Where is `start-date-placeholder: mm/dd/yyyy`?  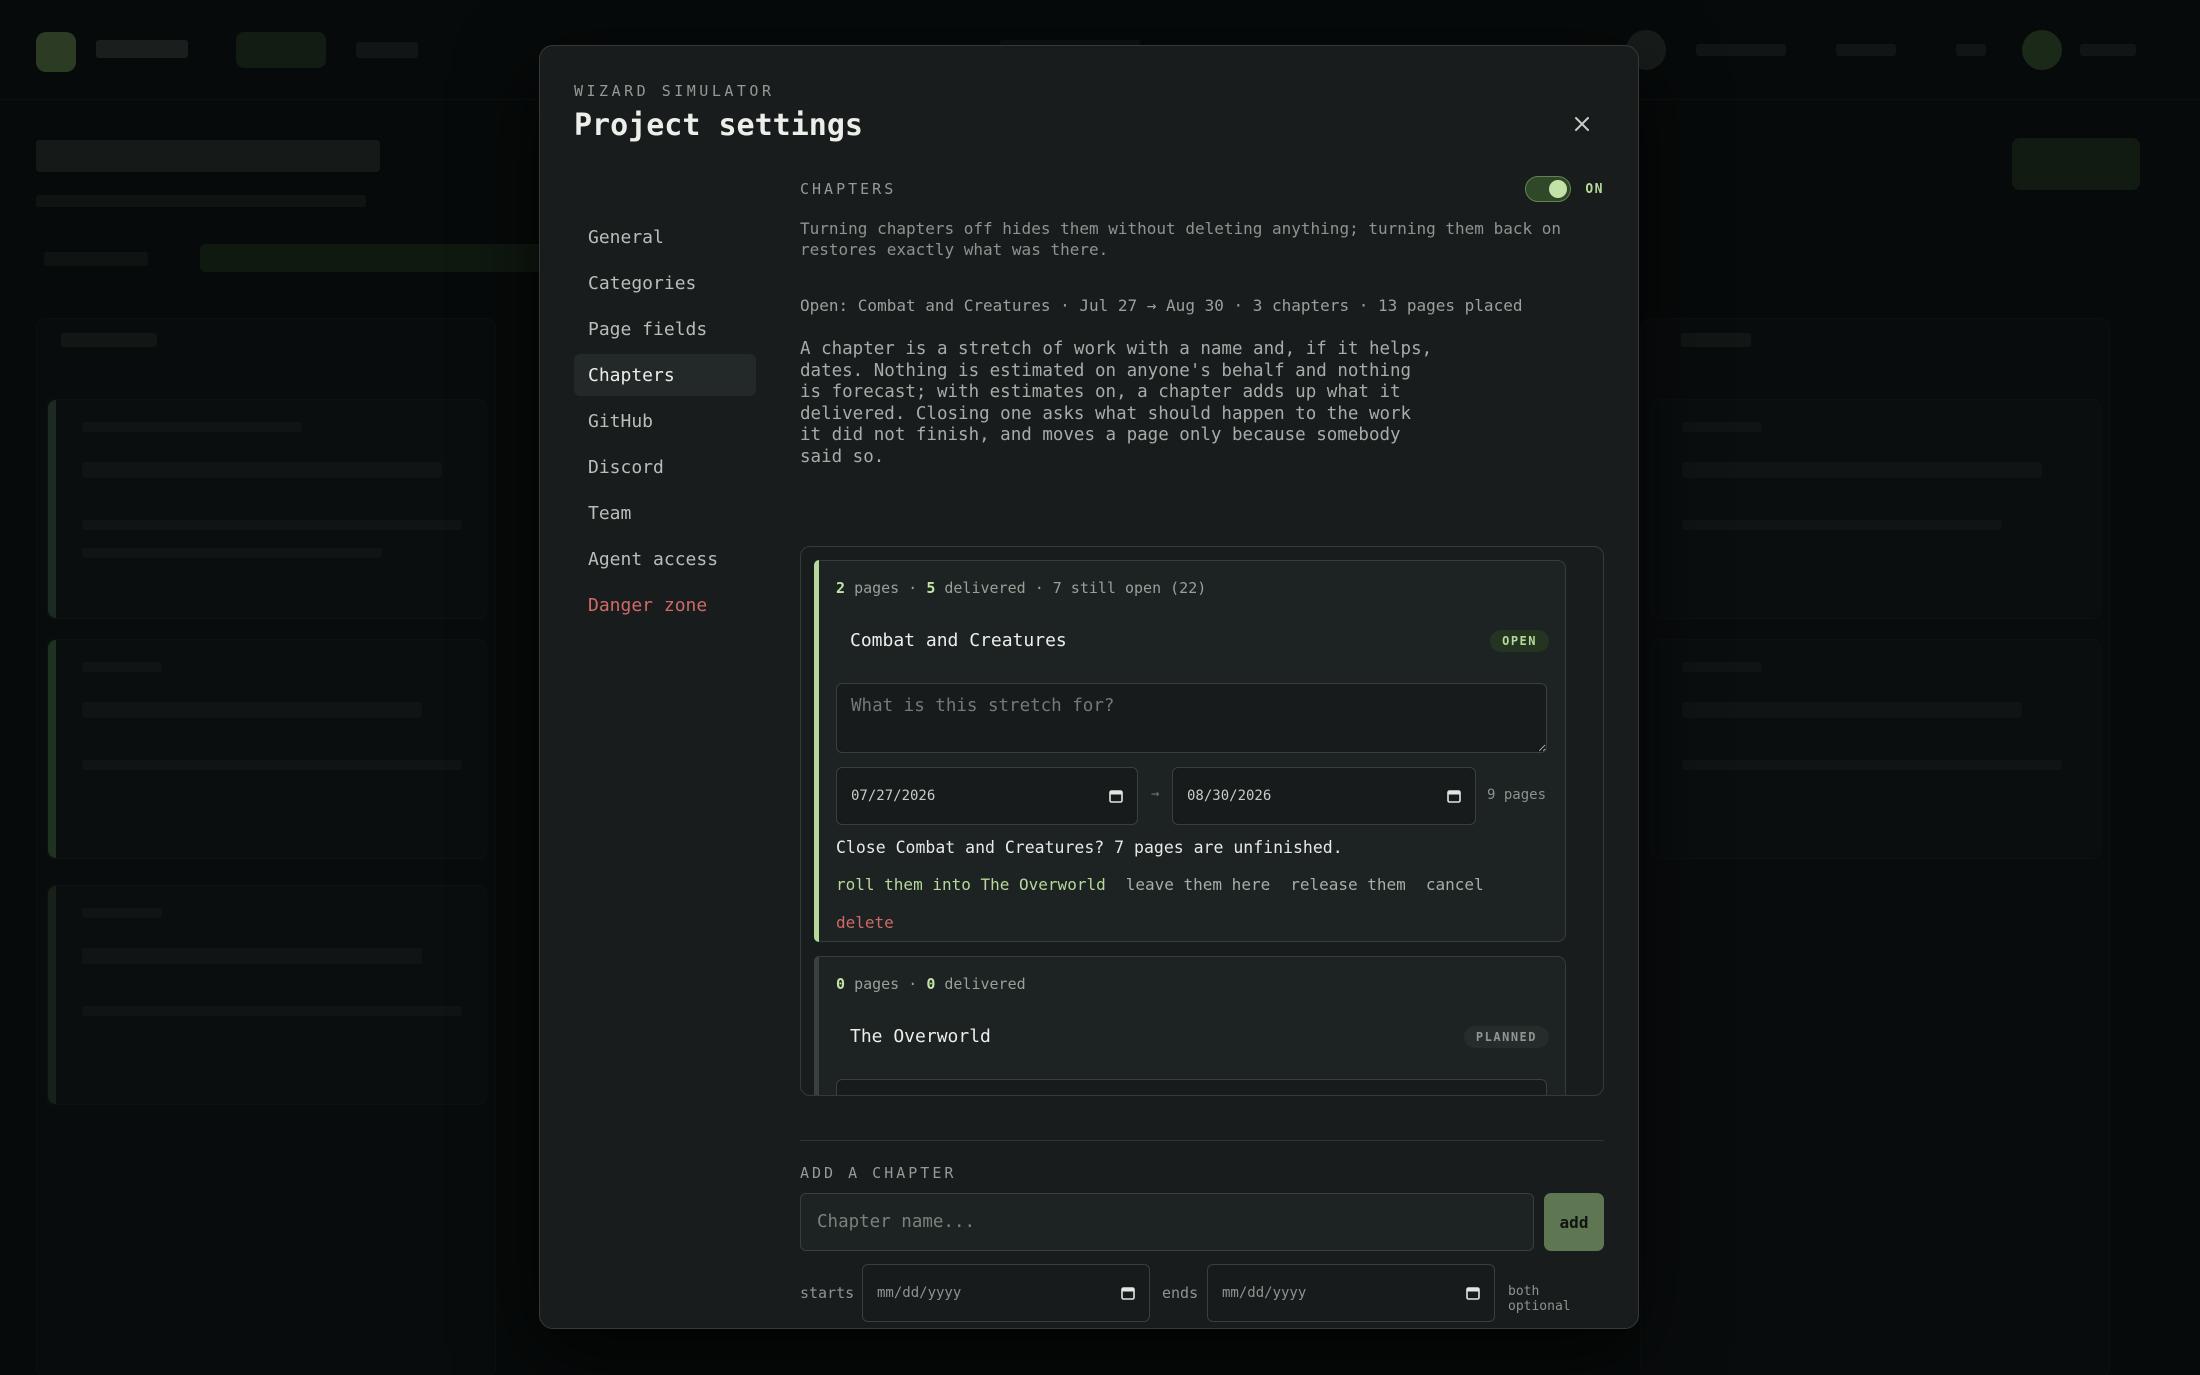
start-date-placeholder: mm/dd/yyyy is located at coordinates (919, 1293).